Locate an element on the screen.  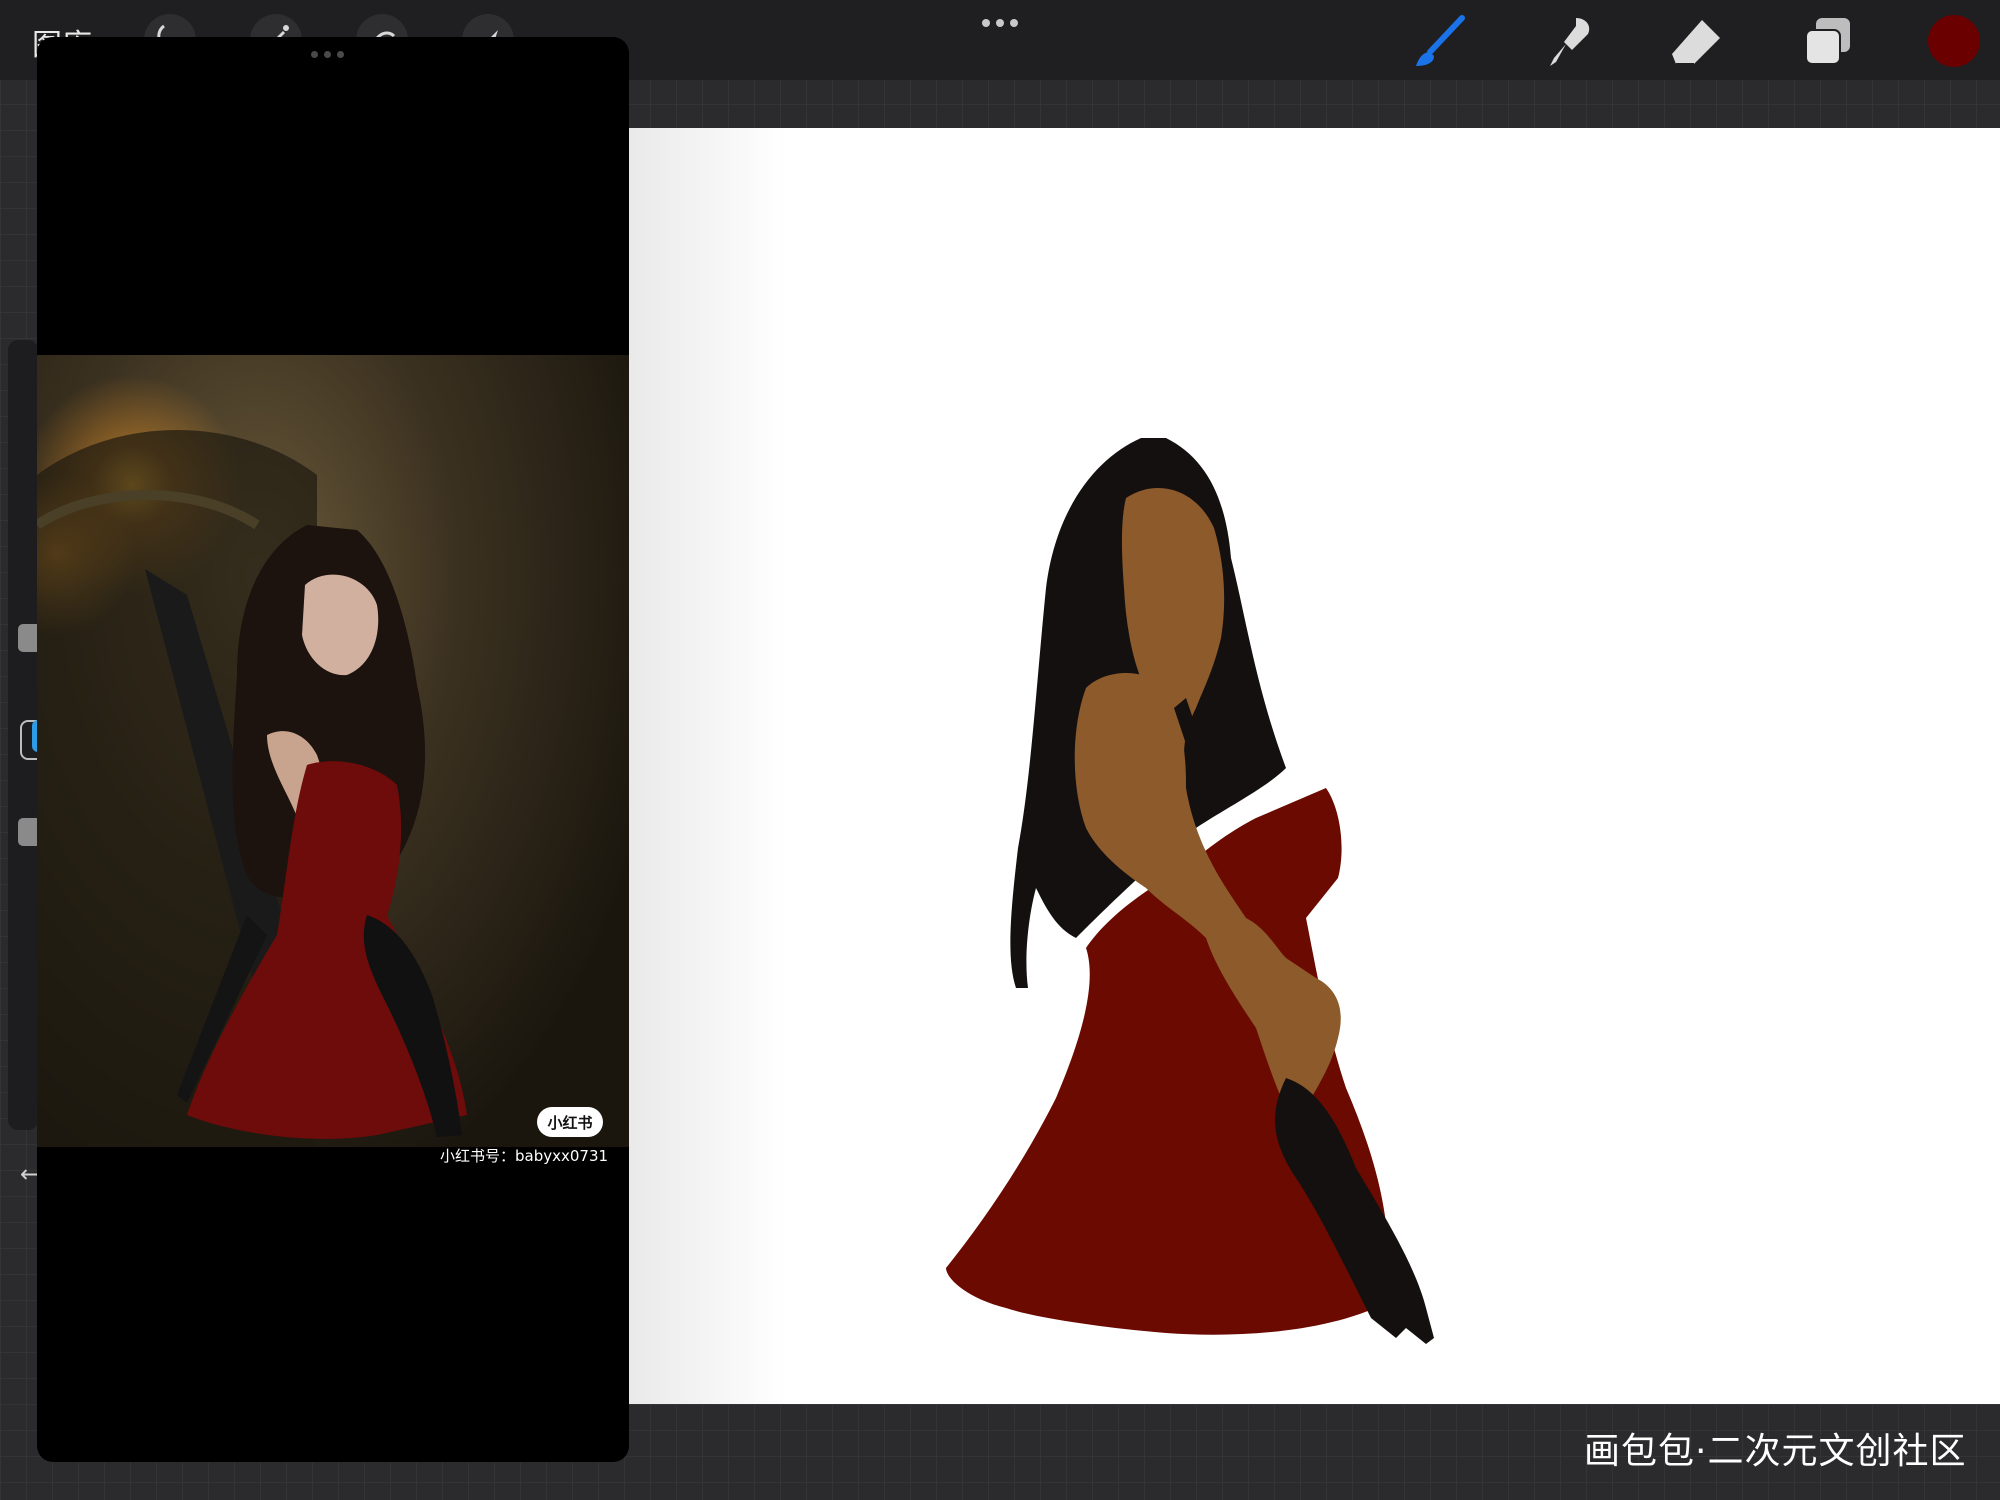
reference-drag-handle is located at coordinates (327, 54).